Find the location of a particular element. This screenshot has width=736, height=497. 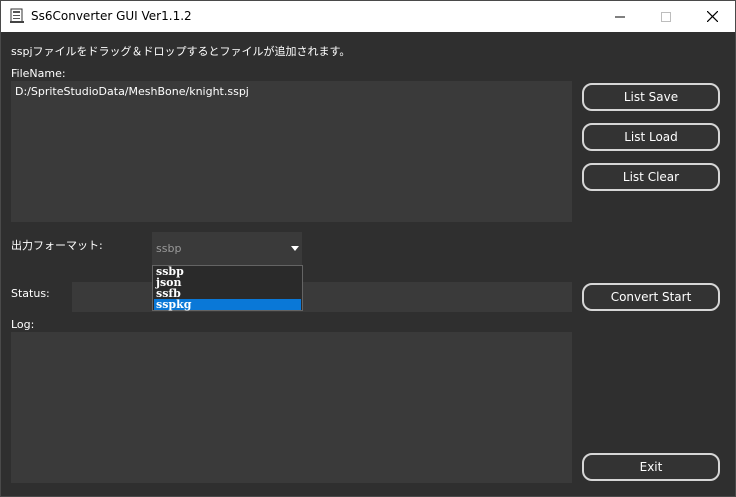

maximize-icon is located at coordinates (666, 16).